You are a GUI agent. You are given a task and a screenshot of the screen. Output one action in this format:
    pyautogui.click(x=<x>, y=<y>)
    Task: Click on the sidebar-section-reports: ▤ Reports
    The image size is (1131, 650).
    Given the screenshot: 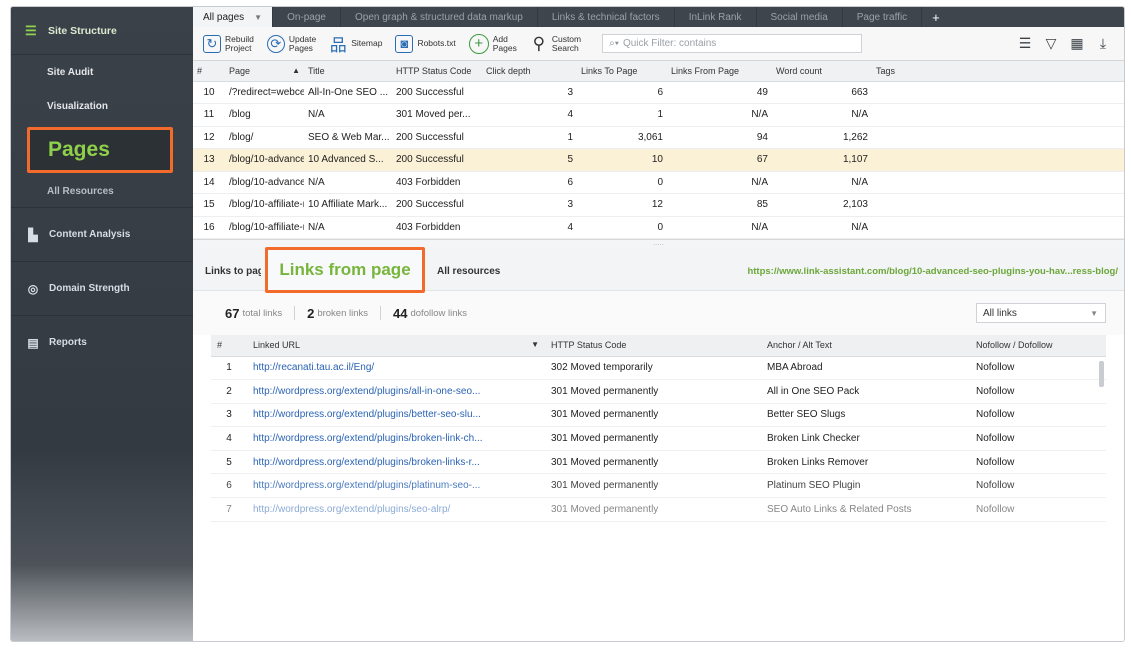 What is the action you would take?
    pyautogui.click(x=102, y=342)
    